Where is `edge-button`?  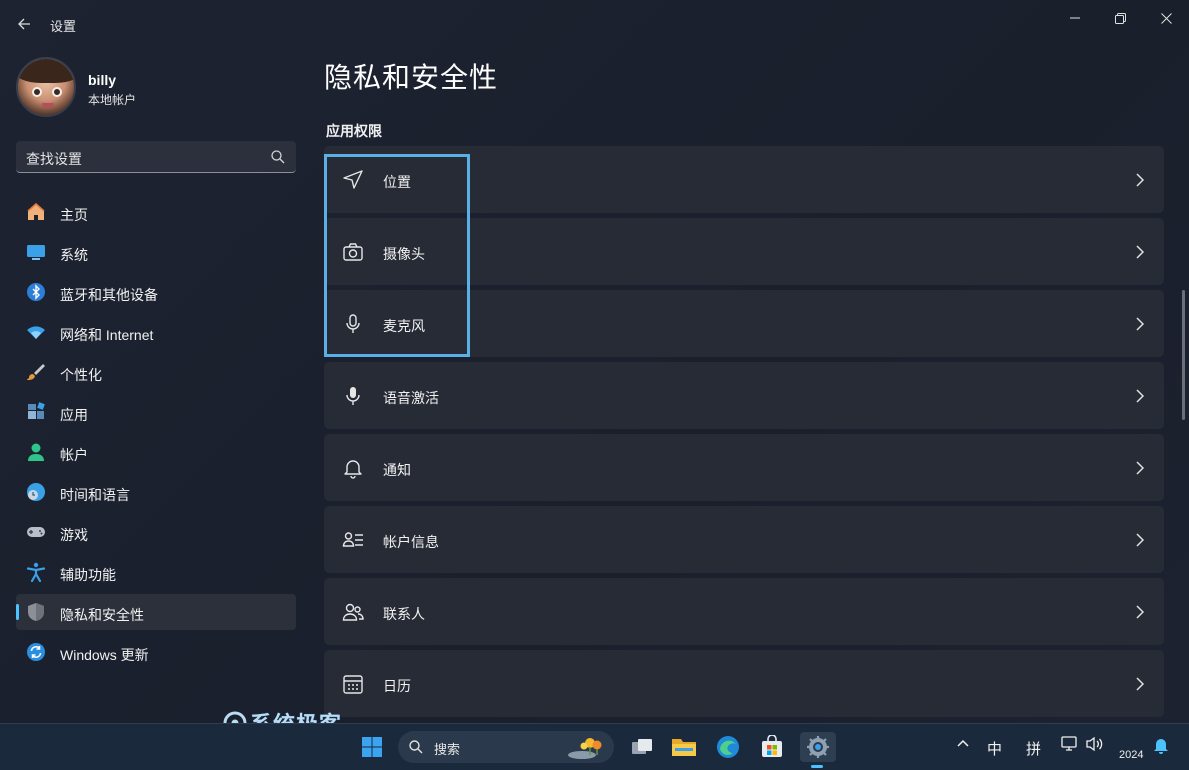 edge-button is located at coordinates (728, 747).